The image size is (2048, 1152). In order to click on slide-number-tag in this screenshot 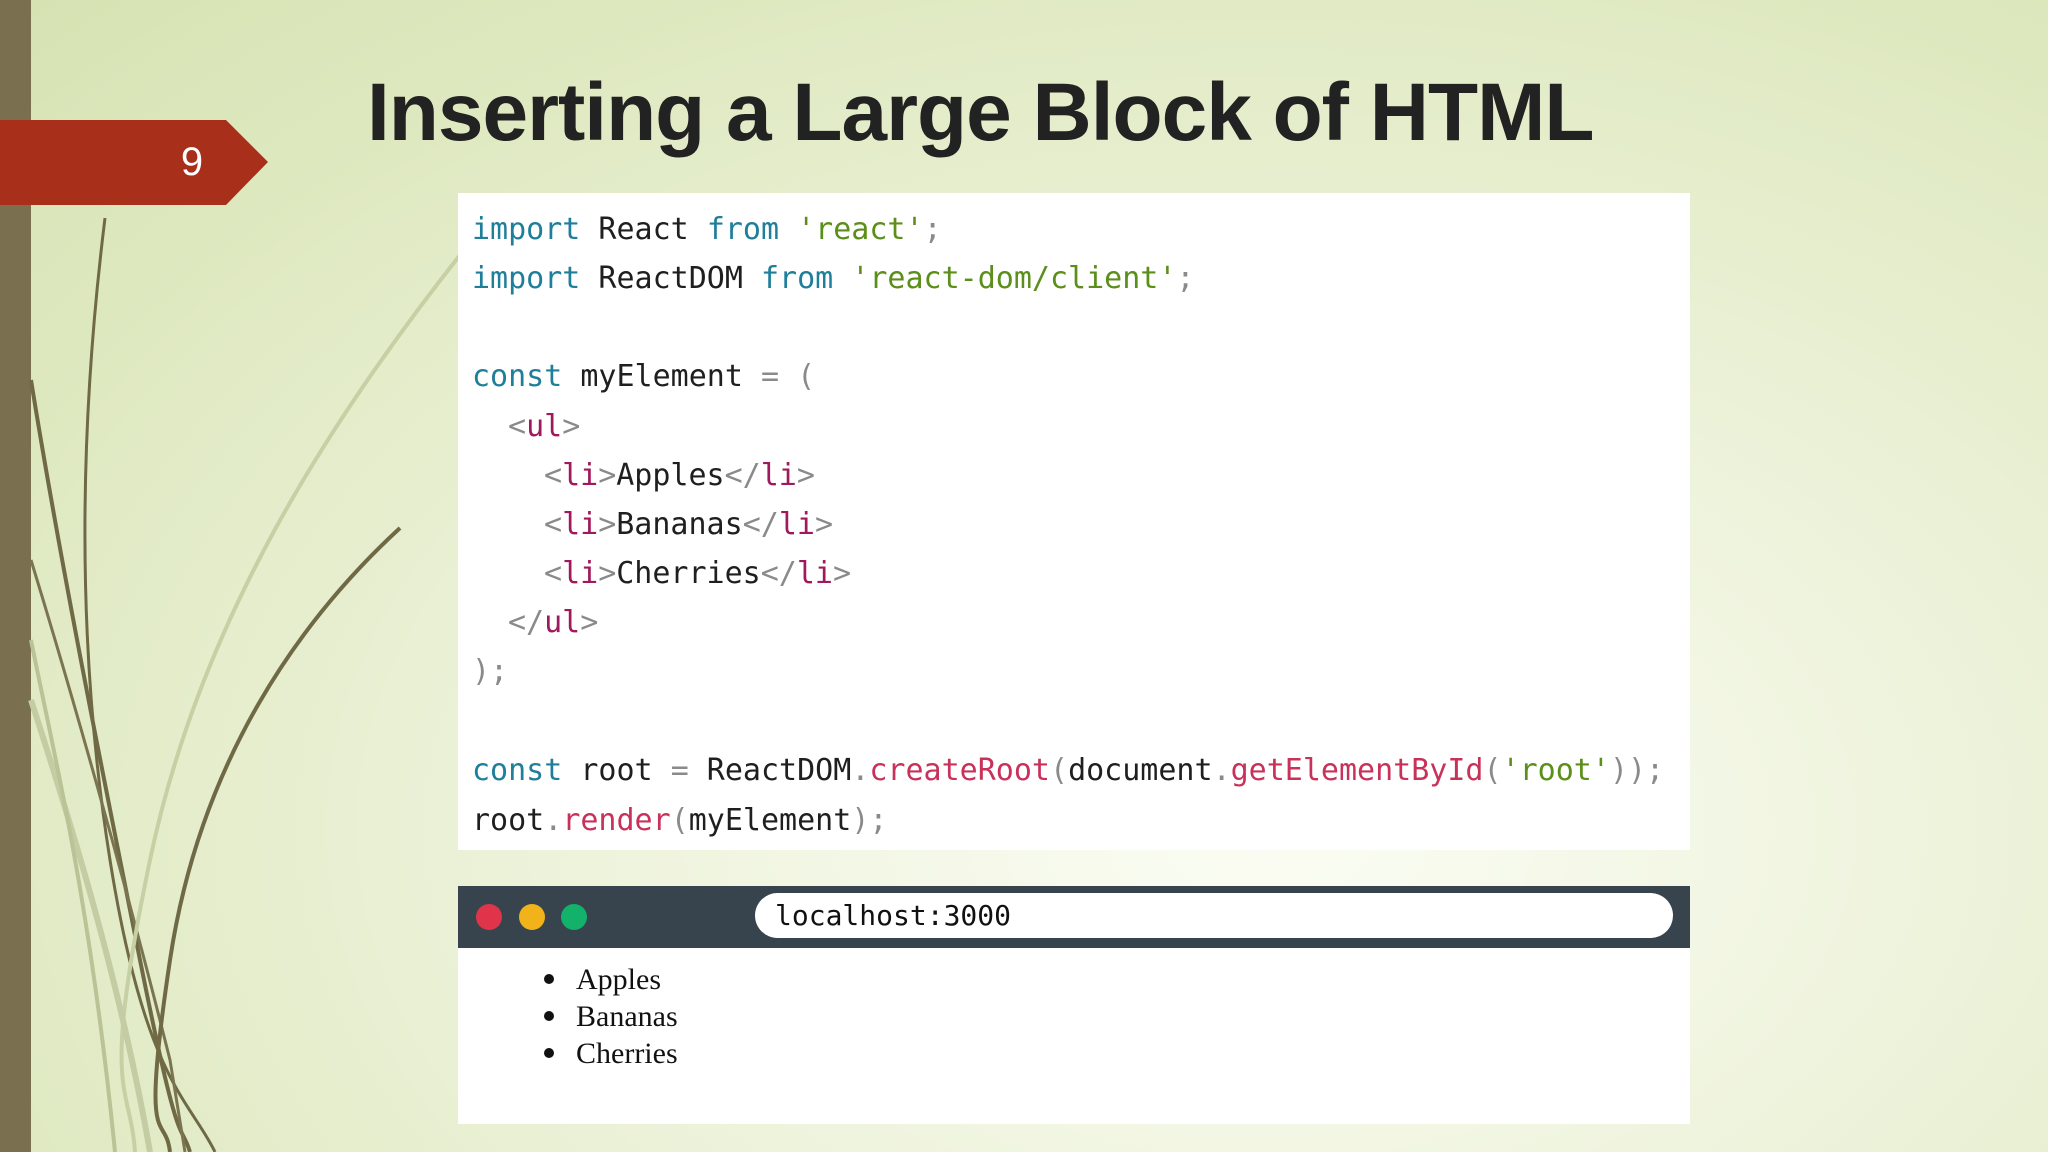, I will do `click(134, 162)`.